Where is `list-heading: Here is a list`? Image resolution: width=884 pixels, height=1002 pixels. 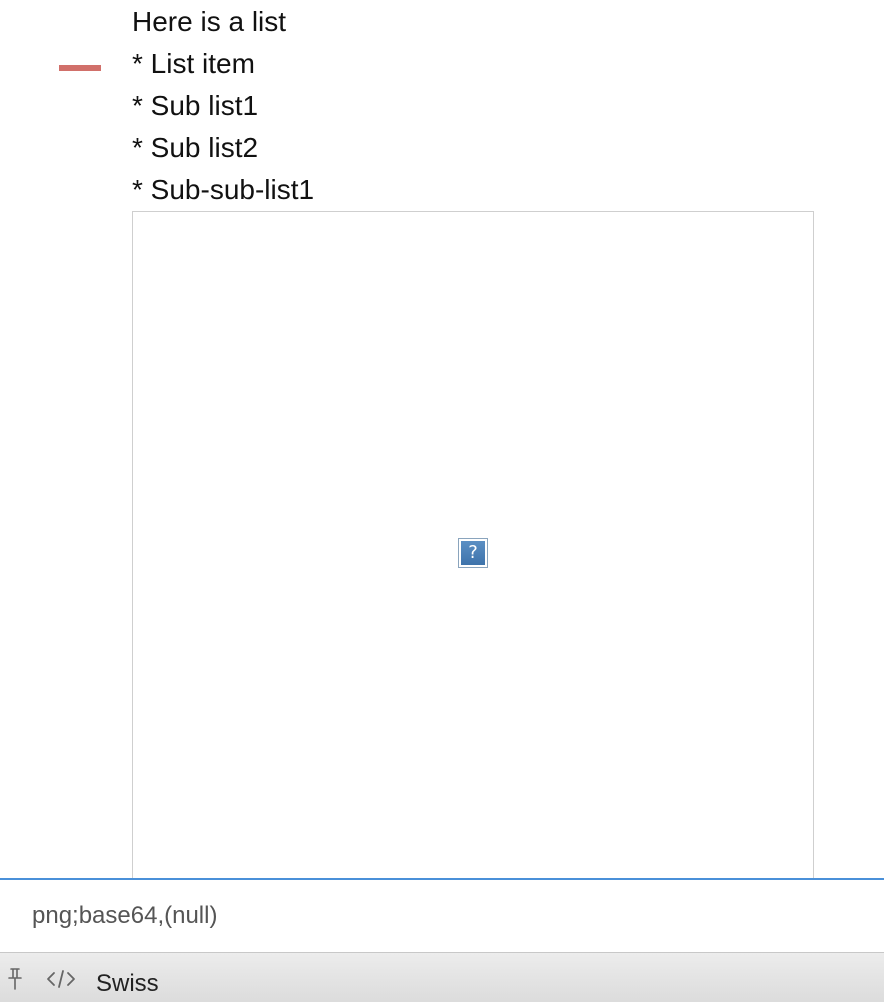
list-heading: Here is a list is located at coordinates (209, 21).